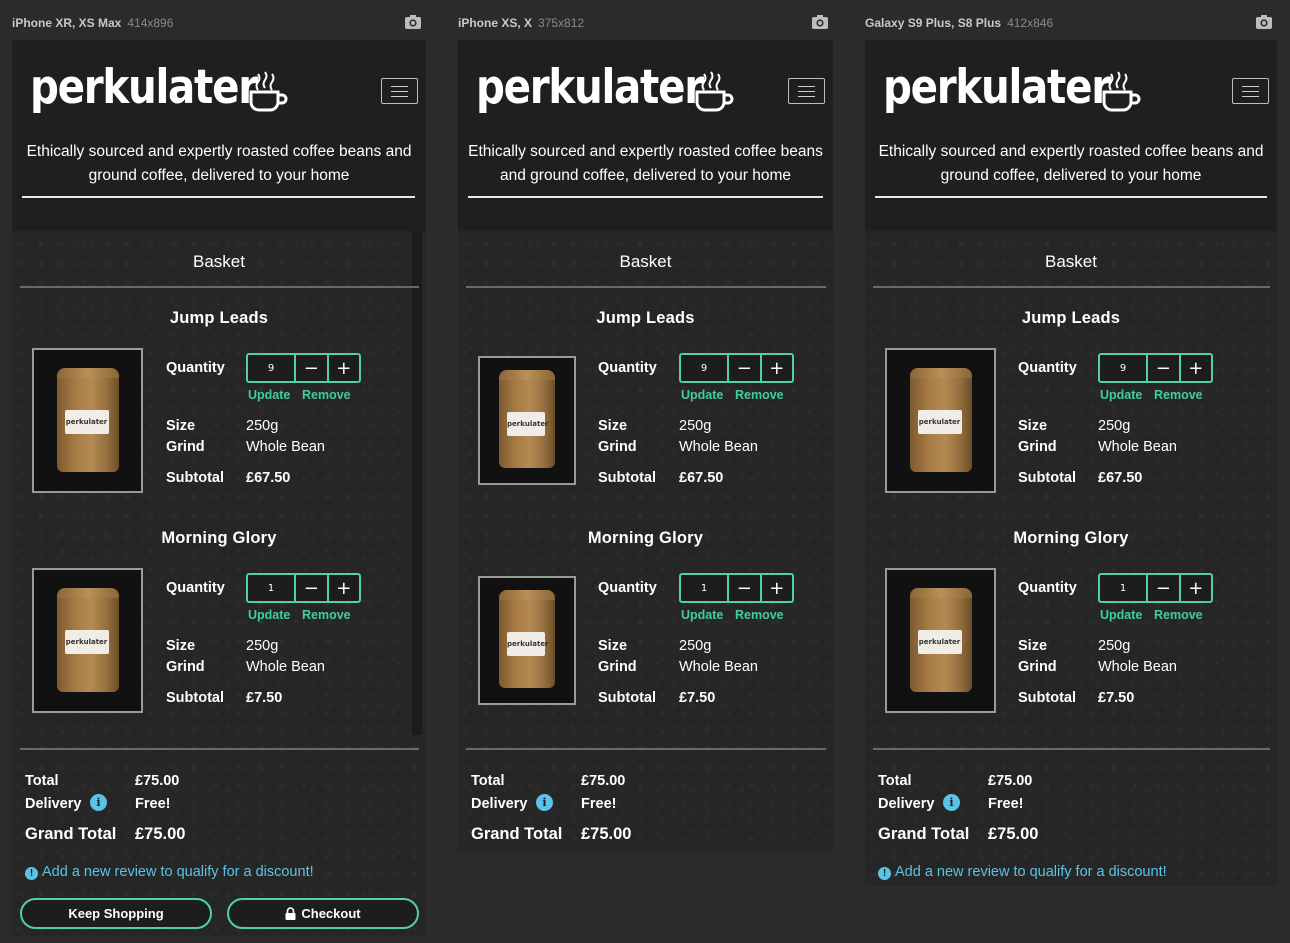 This screenshot has width=1290, height=943. What do you see at coordinates (959, 23) in the screenshot?
I see `device-label-3: Galaxy S9 Plus, S8 Plus 412x846` at bounding box center [959, 23].